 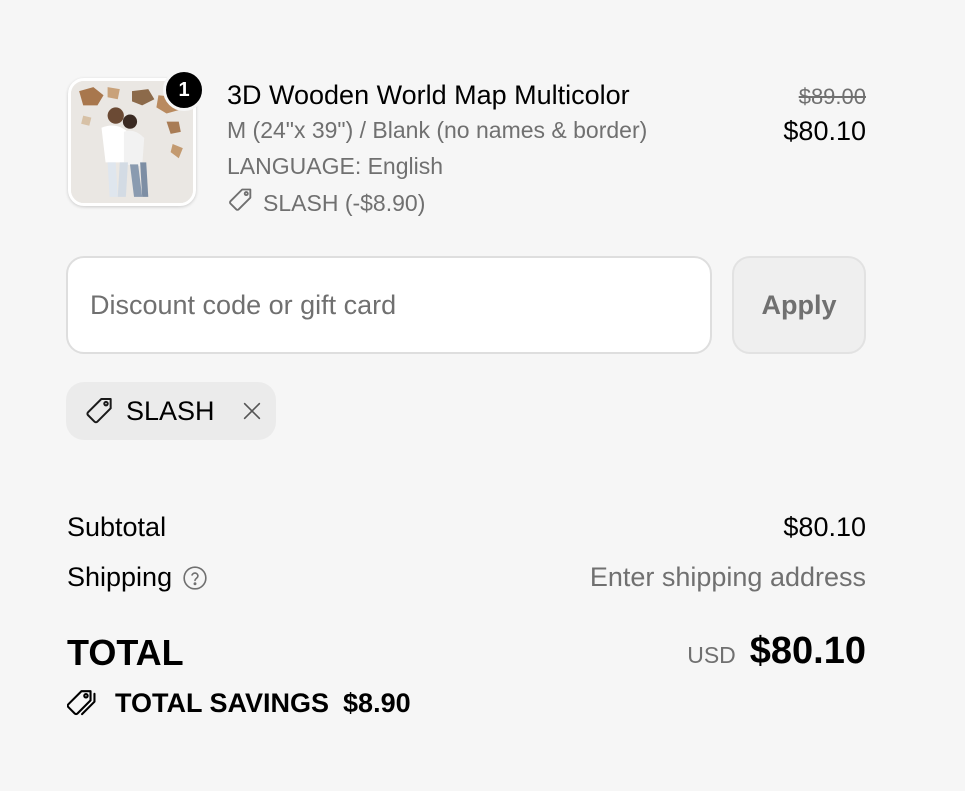 I want to click on applied-discount-chip: SLASH, so click(x=171, y=411).